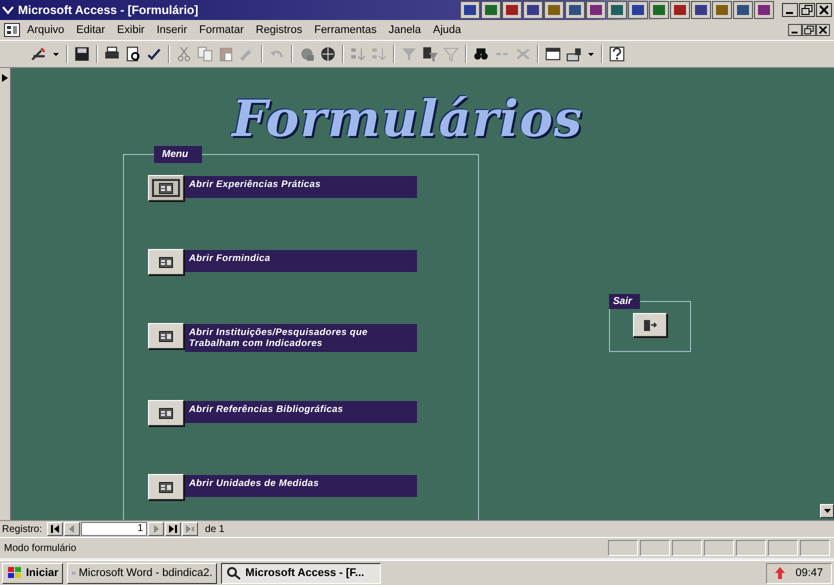 This screenshot has height=585, width=834. What do you see at coordinates (430, 54) in the screenshot?
I see `form-filter-icon` at bounding box center [430, 54].